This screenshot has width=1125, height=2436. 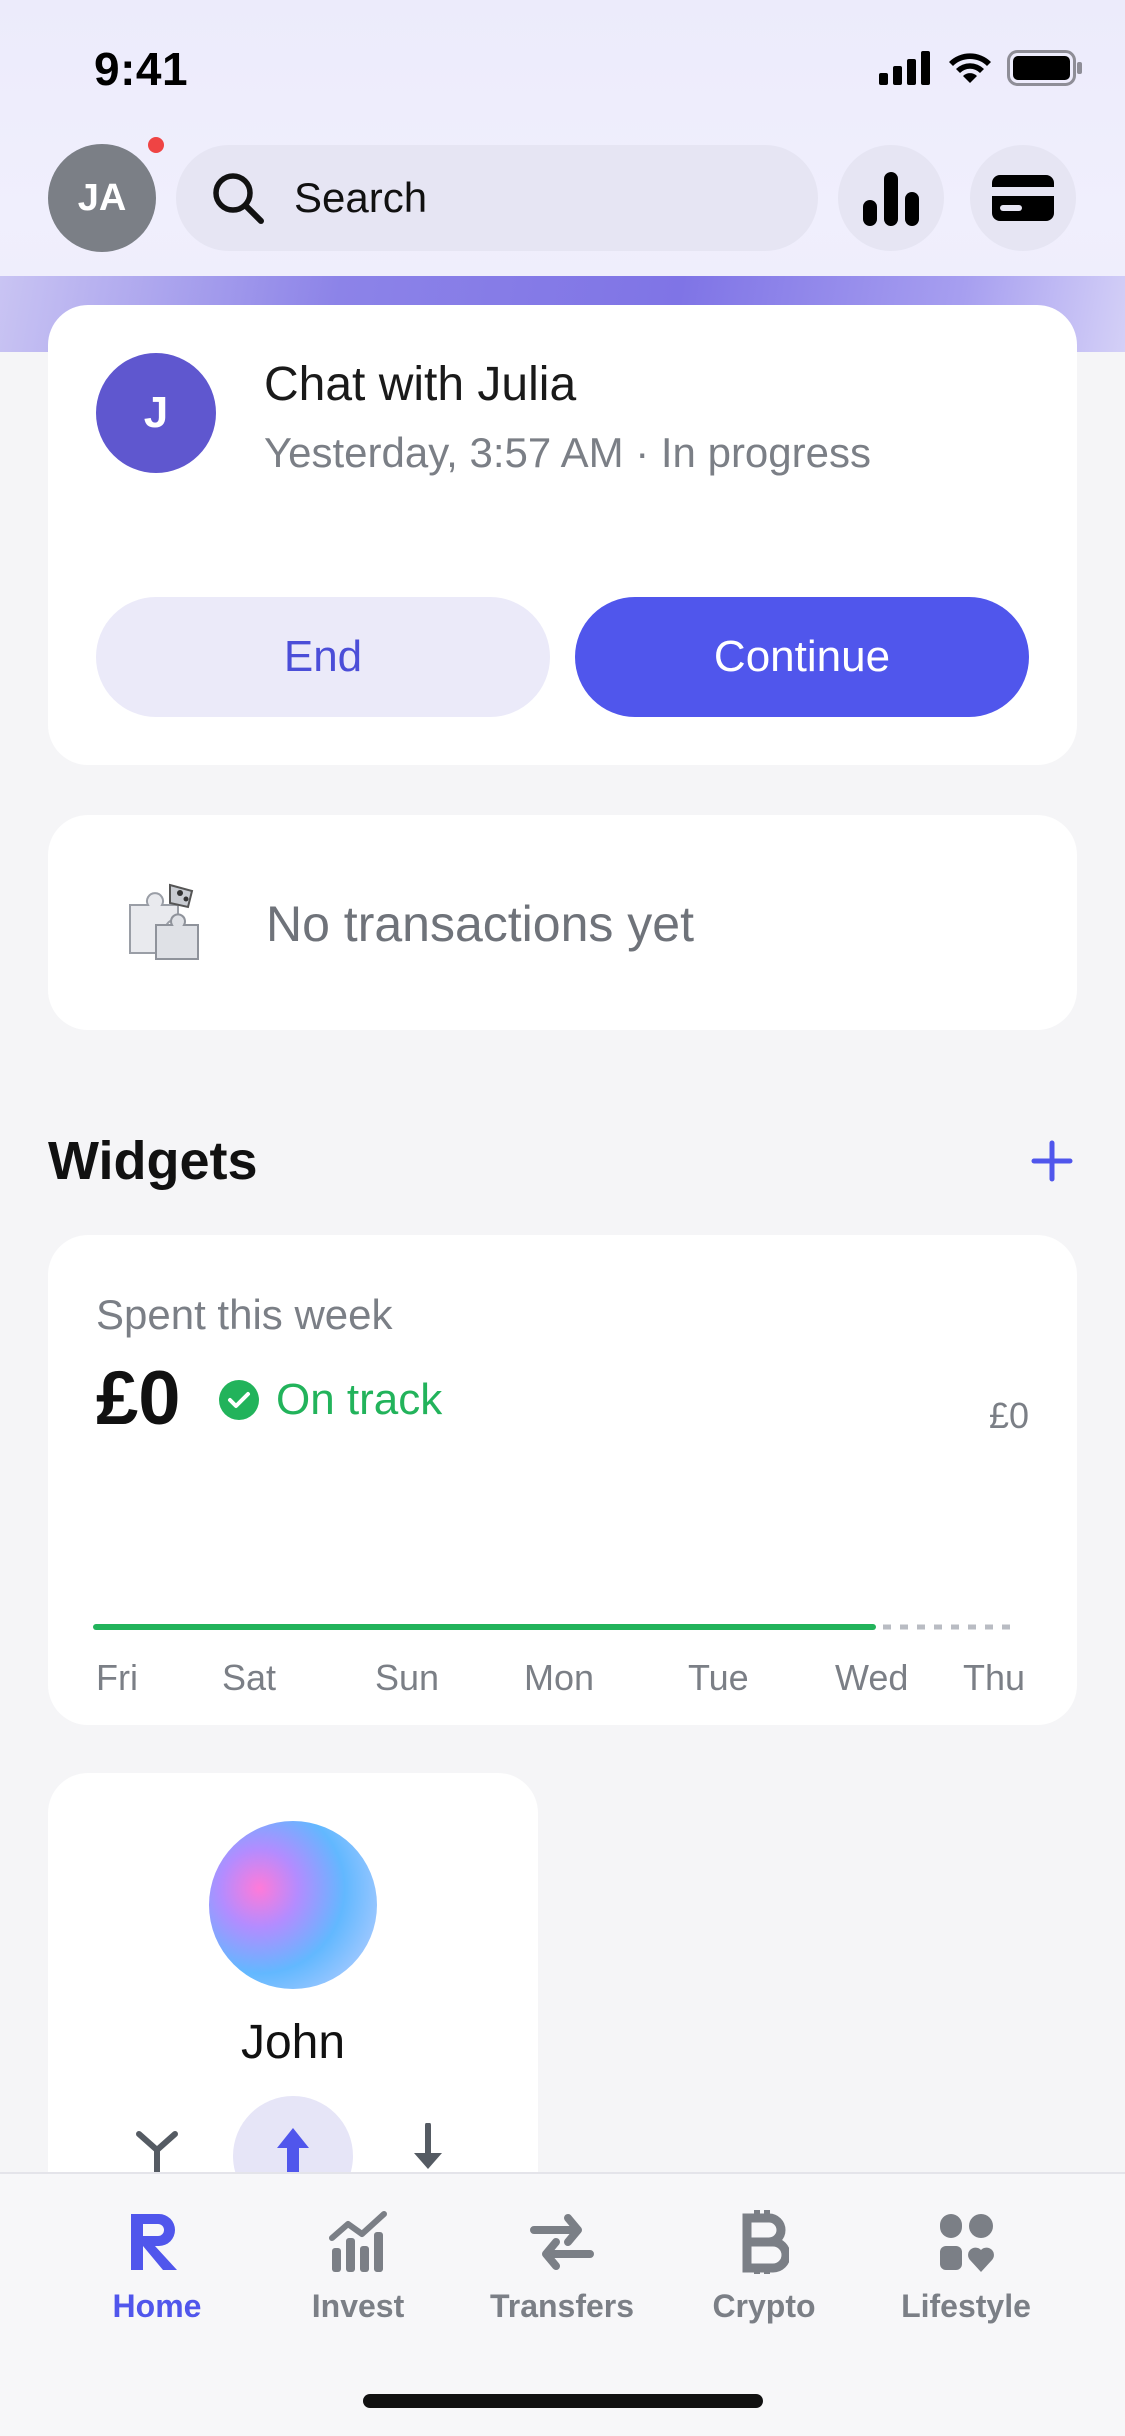 What do you see at coordinates (293, 1905) in the screenshot?
I see `contact-avatar` at bounding box center [293, 1905].